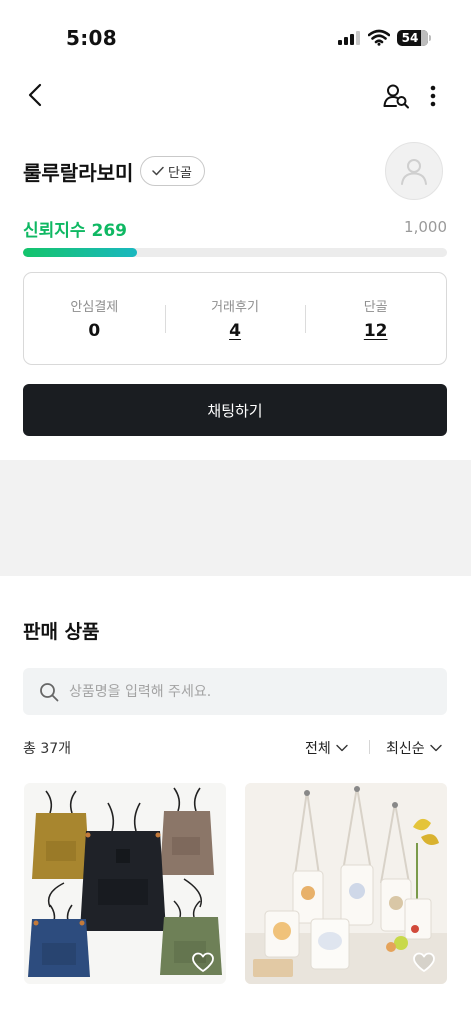 The width and height of the screenshot is (471, 1024). Describe the element at coordinates (318, 749) in the screenshot. I see `category-filter-label: 전체` at that location.